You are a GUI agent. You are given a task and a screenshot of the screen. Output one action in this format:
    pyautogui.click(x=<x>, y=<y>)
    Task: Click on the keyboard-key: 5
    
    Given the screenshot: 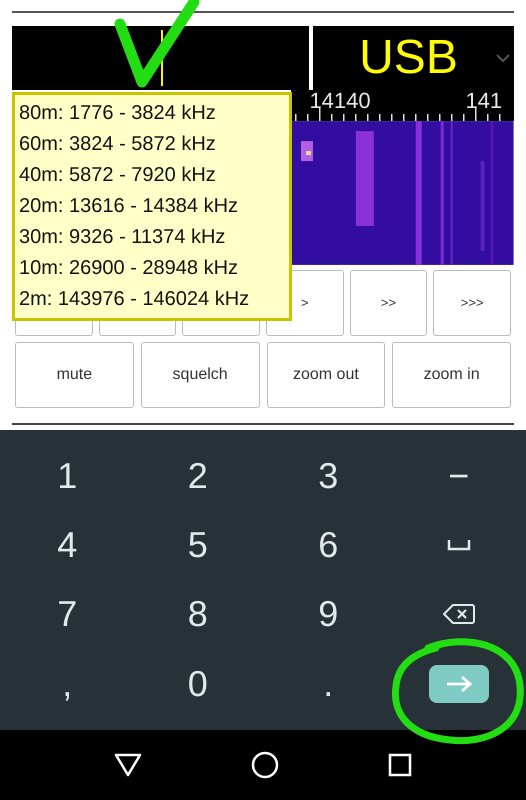 What is the action you would take?
    pyautogui.click(x=198, y=545)
    